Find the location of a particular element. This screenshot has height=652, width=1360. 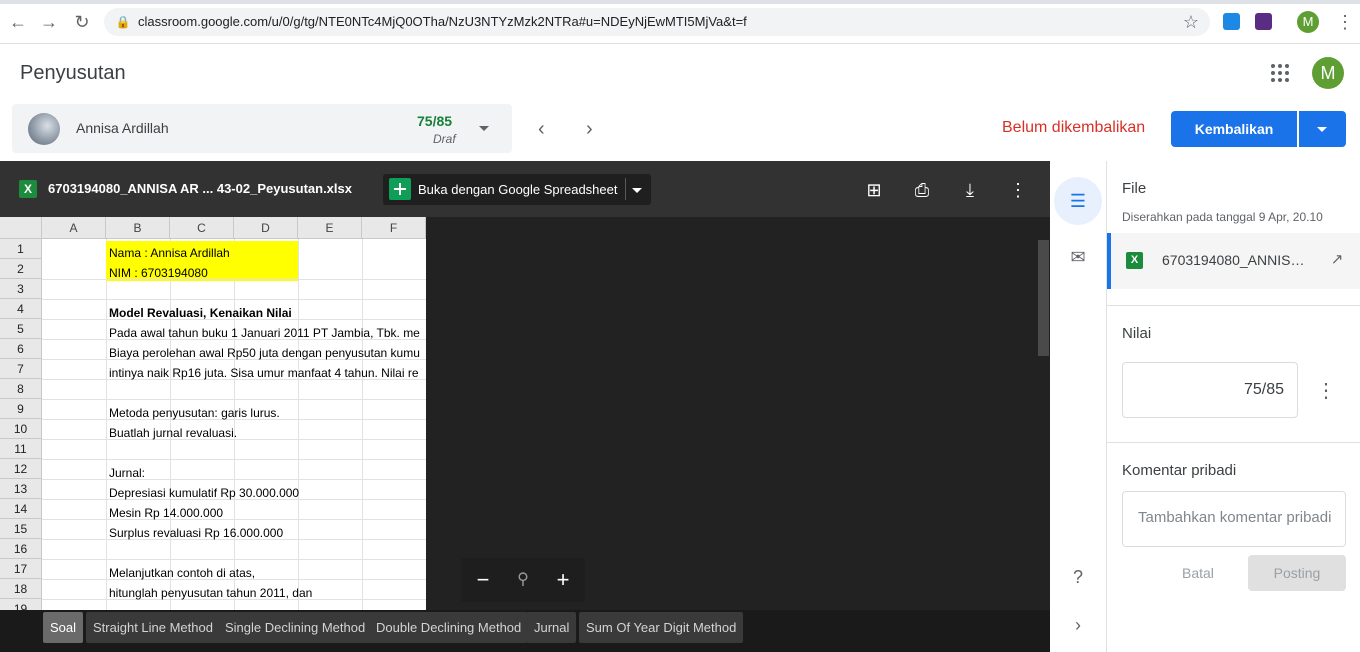

post-button: Posting is located at coordinates (1297, 573).